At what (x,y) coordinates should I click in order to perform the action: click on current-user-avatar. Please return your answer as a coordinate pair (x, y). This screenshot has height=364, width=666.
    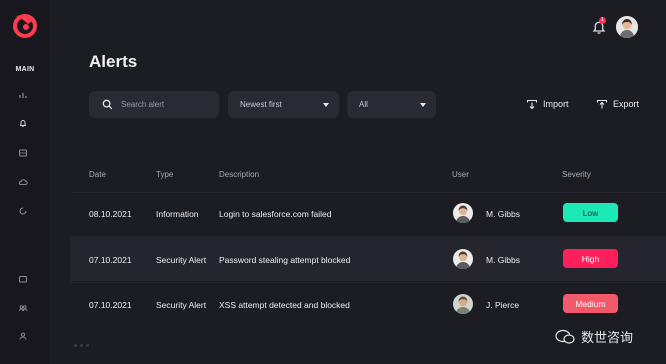
    Looking at the image, I should click on (627, 27).